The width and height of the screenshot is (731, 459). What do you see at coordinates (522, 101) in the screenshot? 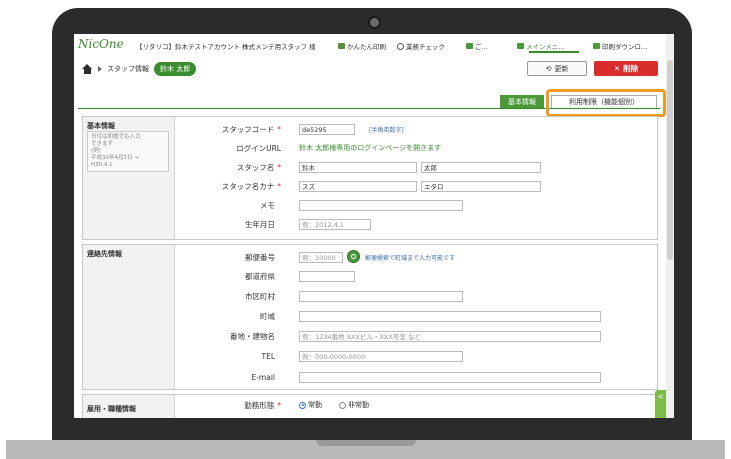
I see `tab-basic-info: 基本情報` at bounding box center [522, 101].